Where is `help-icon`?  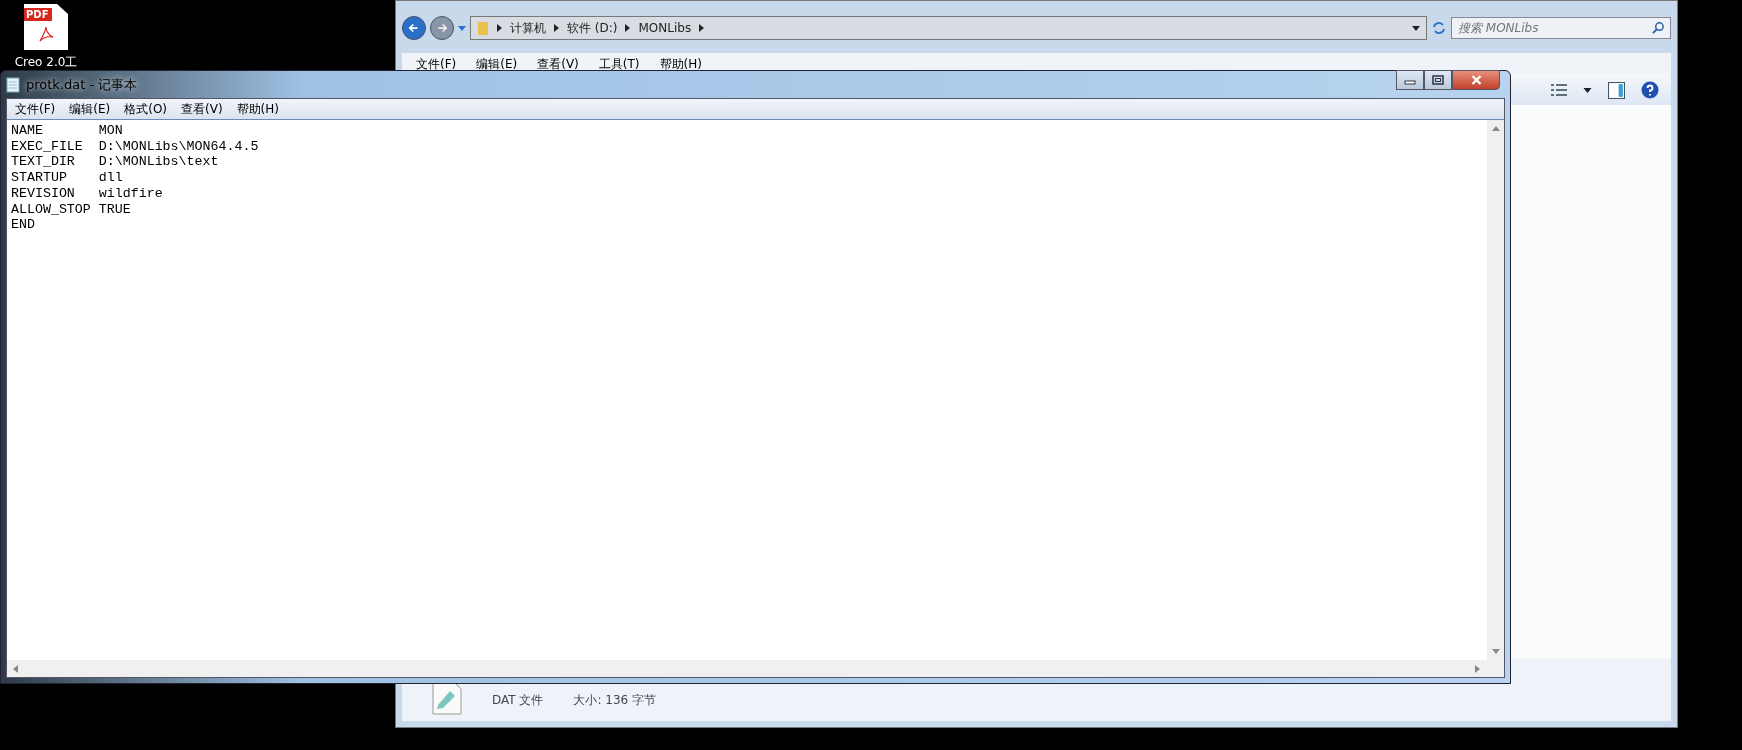
help-icon is located at coordinates (1650, 90).